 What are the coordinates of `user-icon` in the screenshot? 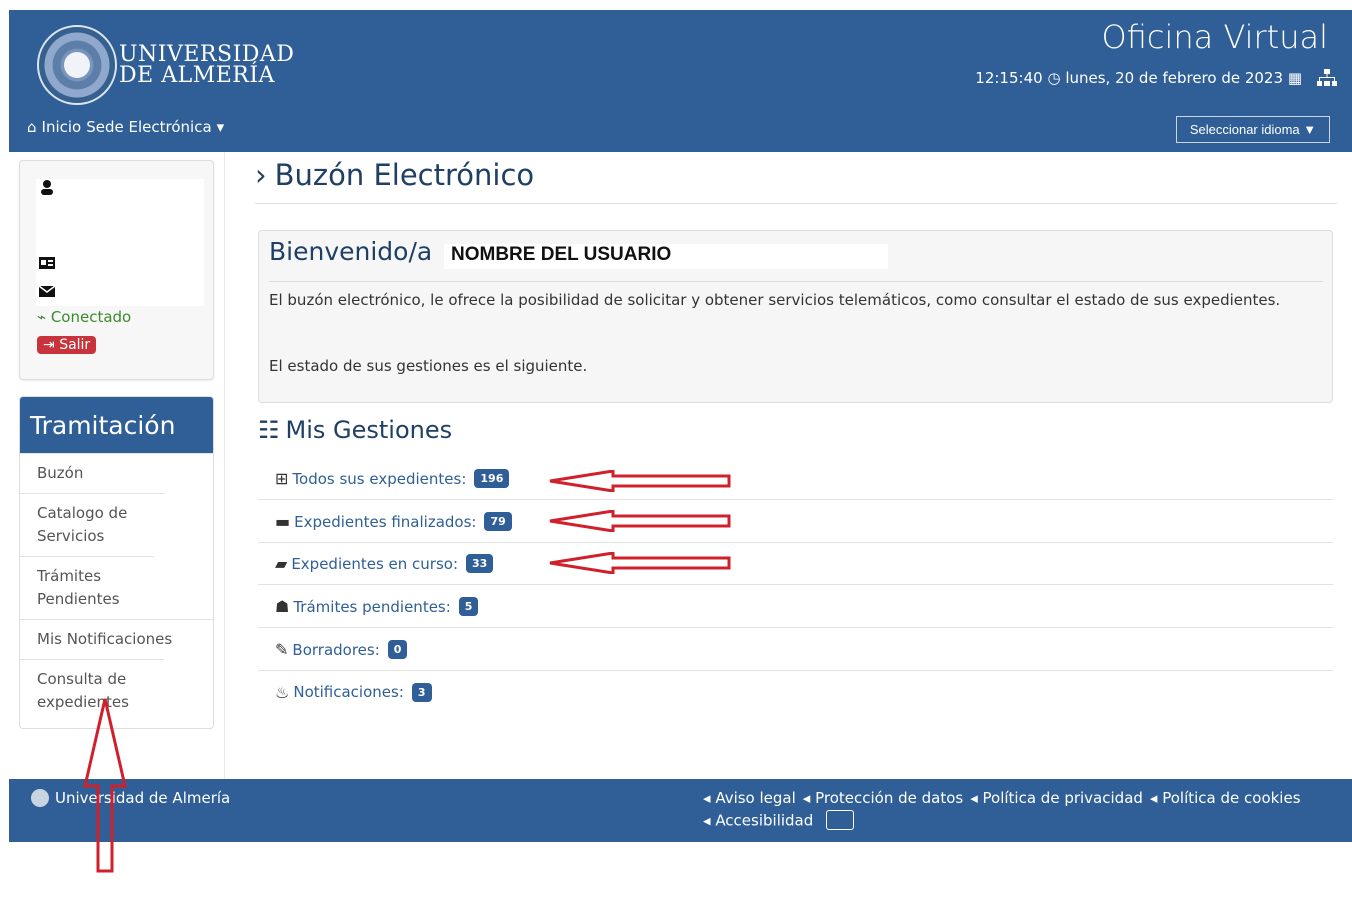 It's located at (47, 187).